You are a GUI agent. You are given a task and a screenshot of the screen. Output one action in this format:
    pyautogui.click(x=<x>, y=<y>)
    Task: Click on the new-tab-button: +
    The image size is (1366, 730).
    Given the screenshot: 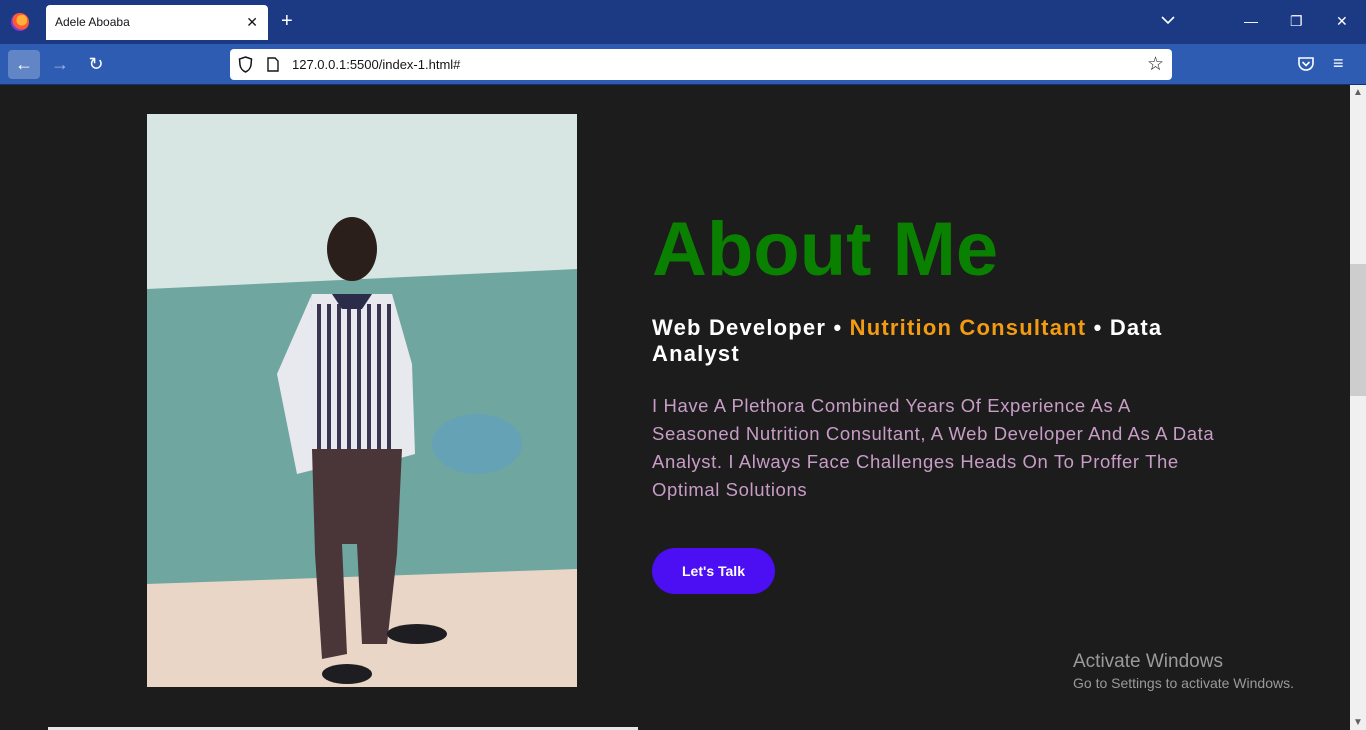 What is the action you would take?
    pyautogui.click(x=287, y=21)
    